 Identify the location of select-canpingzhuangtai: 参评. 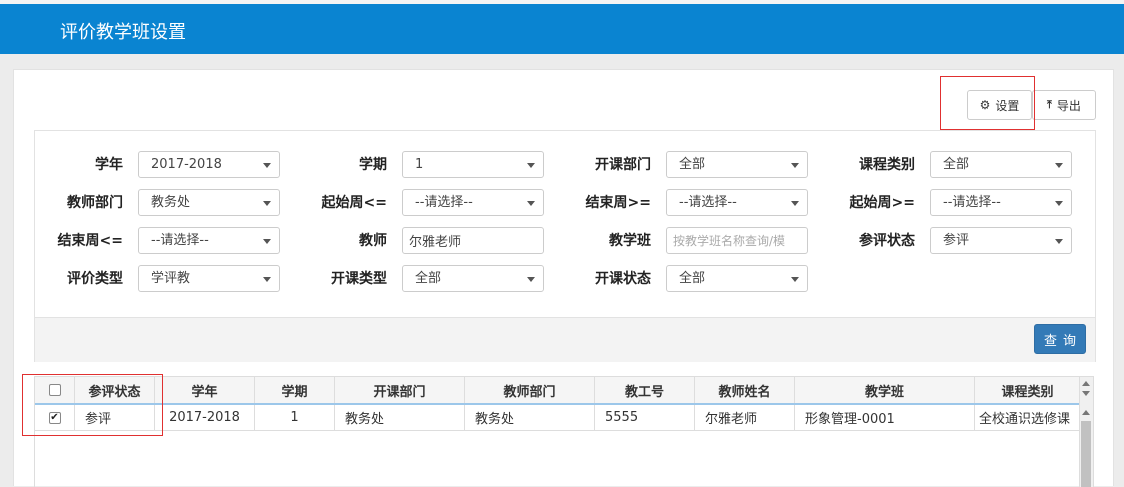
(1001, 240).